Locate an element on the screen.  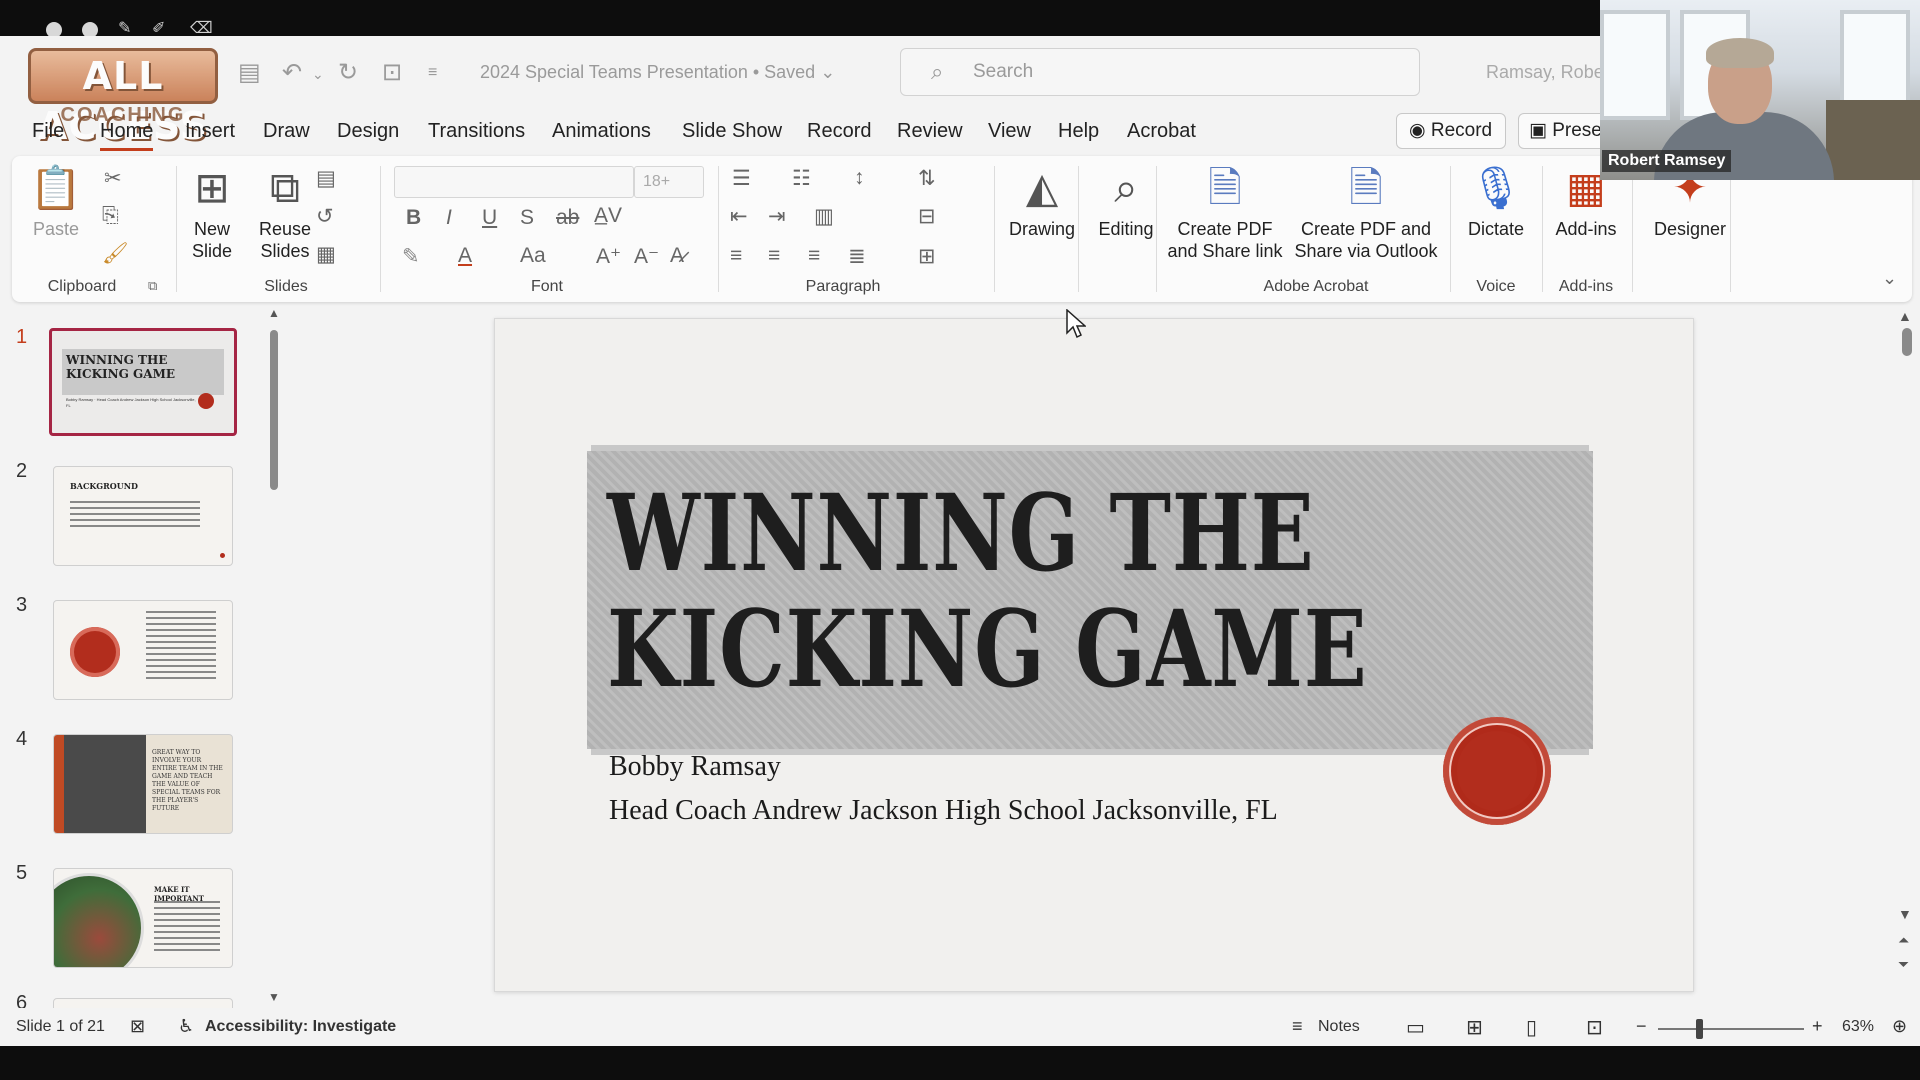
copy-icon: ⎘ is located at coordinates (110, 216).